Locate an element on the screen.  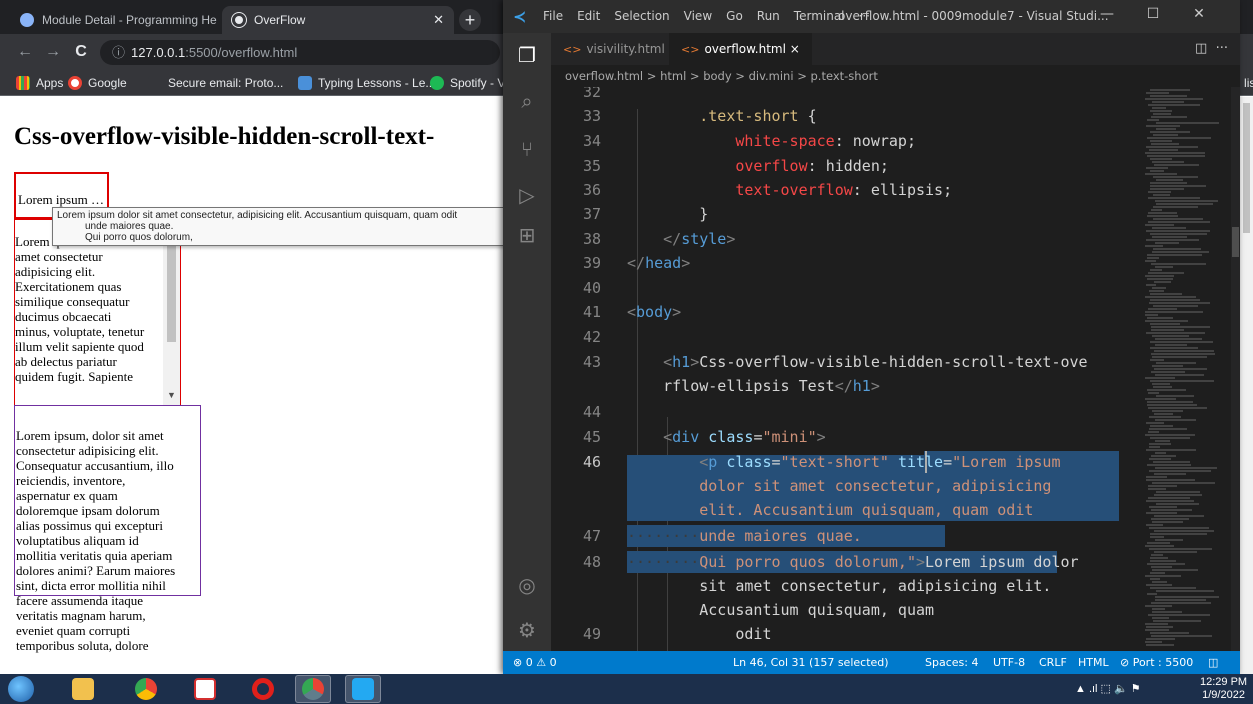
vscode-taskbar-icon is located at coordinates (363, 689).